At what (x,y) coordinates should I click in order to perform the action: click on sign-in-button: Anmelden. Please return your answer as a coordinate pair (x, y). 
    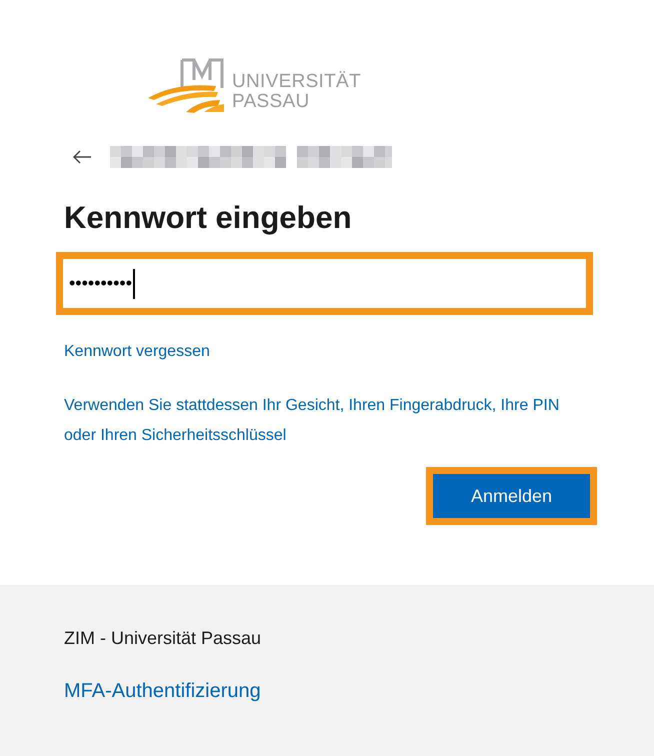
    Looking at the image, I should click on (511, 496).